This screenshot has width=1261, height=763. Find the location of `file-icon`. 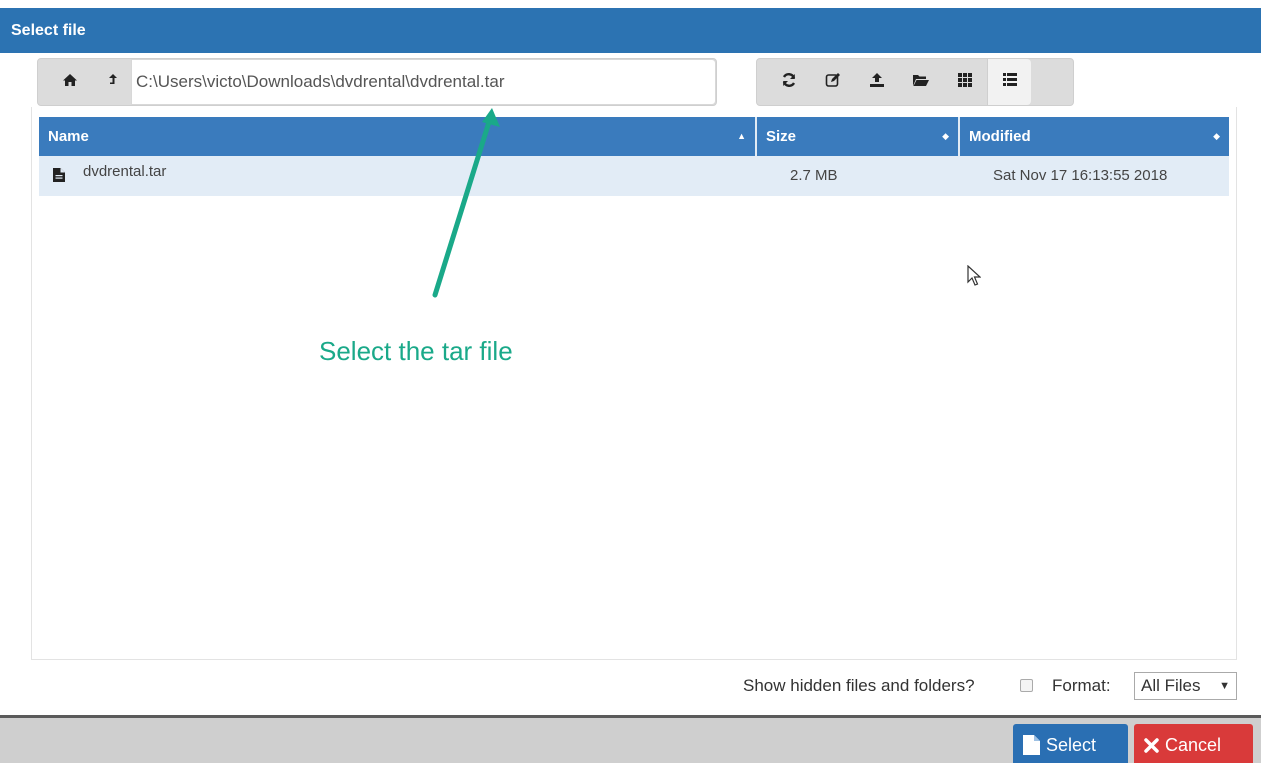

file-icon is located at coordinates (1031, 745).